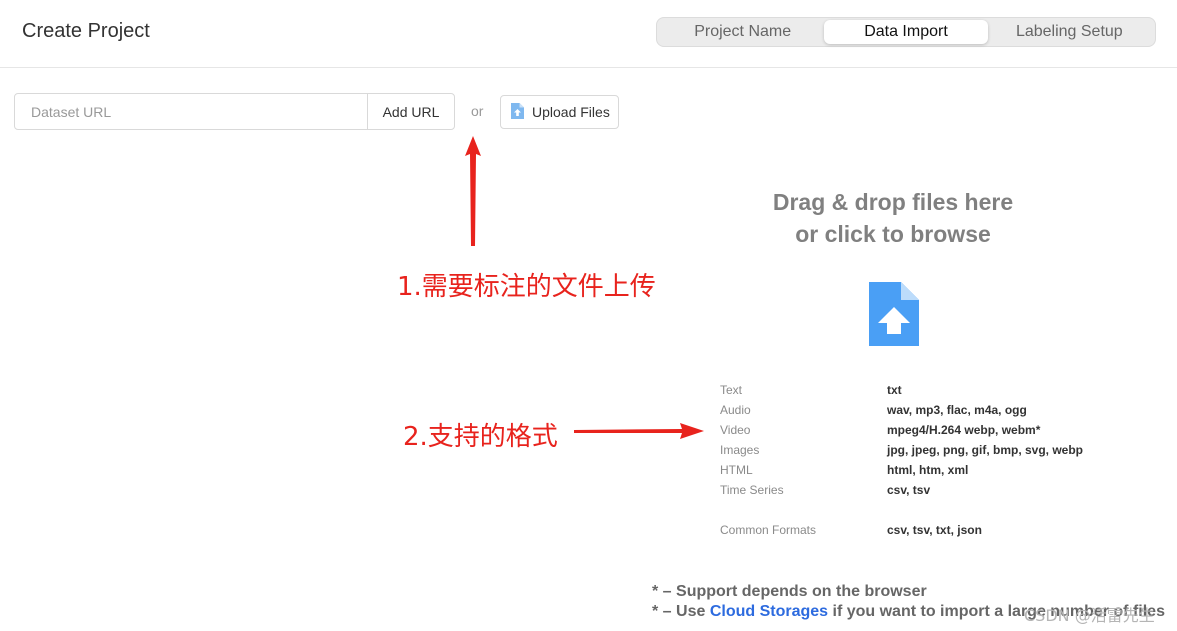  Describe the element at coordinates (736, 470) in the screenshot. I see `format-type: HTML` at that location.